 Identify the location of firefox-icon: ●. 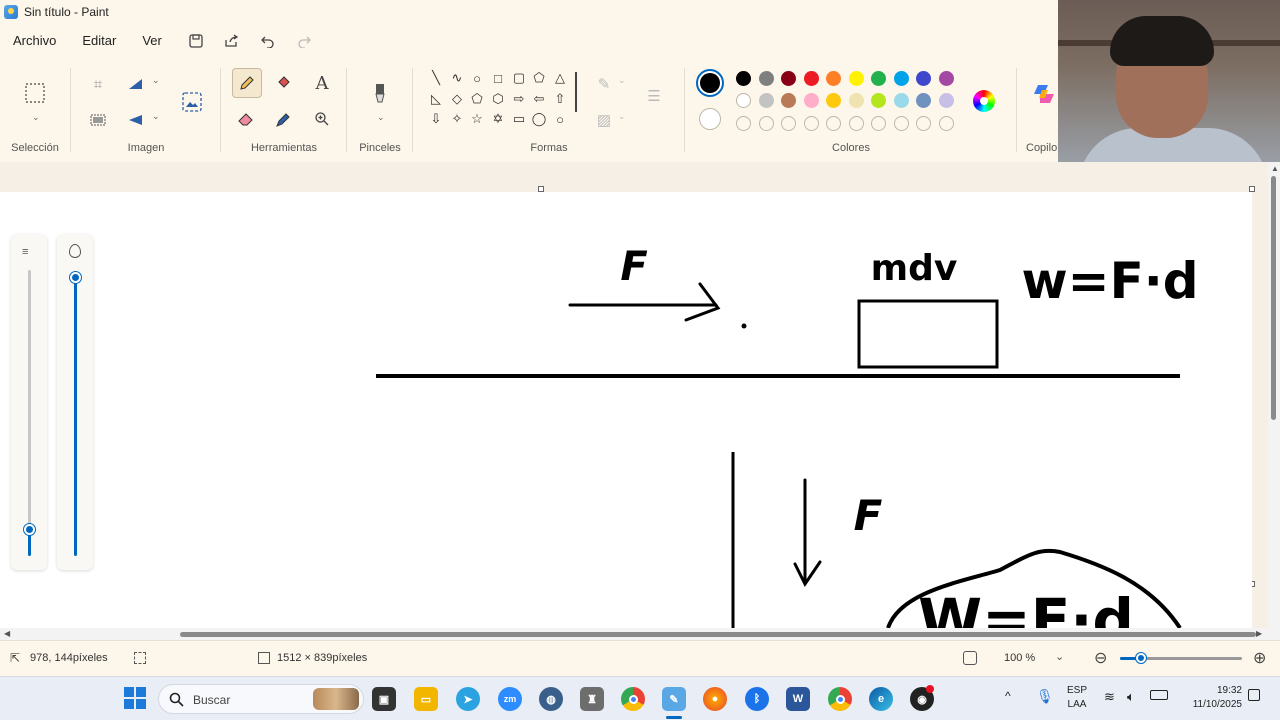
(715, 699).